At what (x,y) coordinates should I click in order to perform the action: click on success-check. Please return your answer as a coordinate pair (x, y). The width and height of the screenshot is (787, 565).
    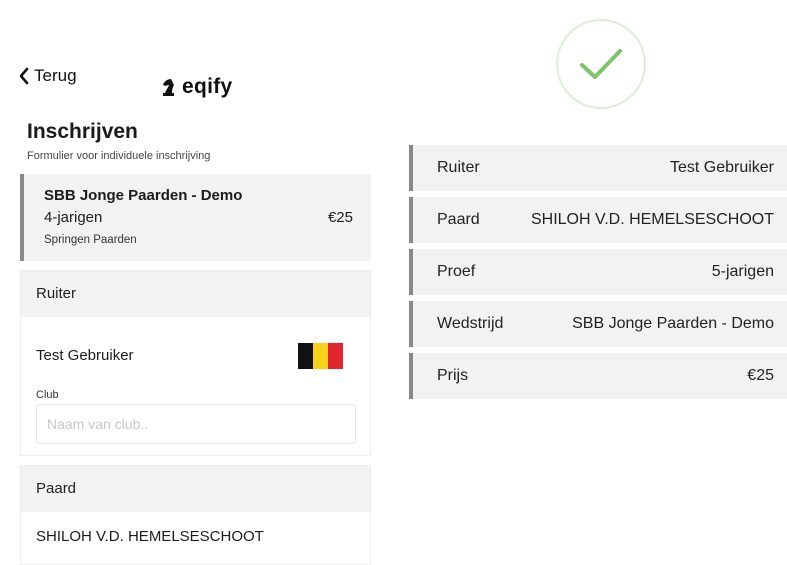
    Looking at the image, I should click on (601, 64).